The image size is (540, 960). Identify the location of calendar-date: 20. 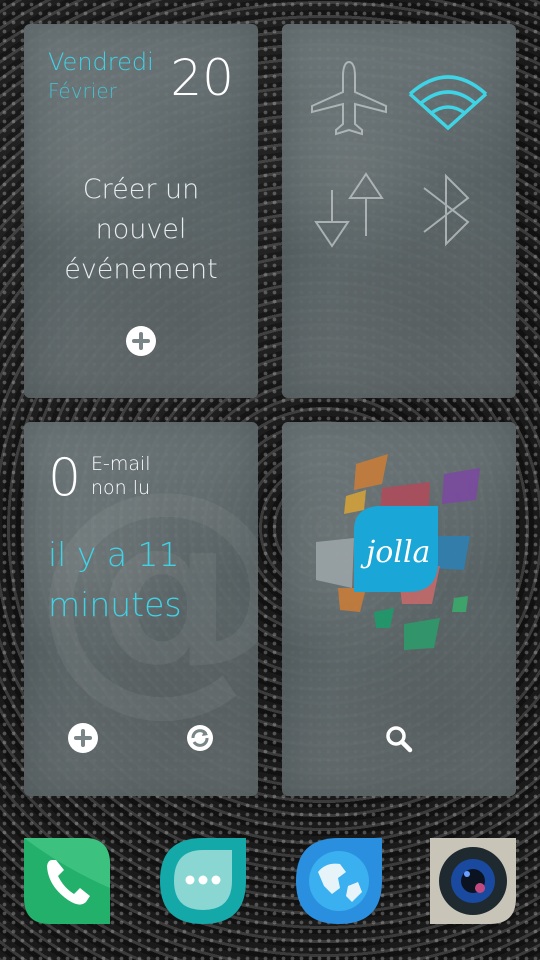
(202, 78).